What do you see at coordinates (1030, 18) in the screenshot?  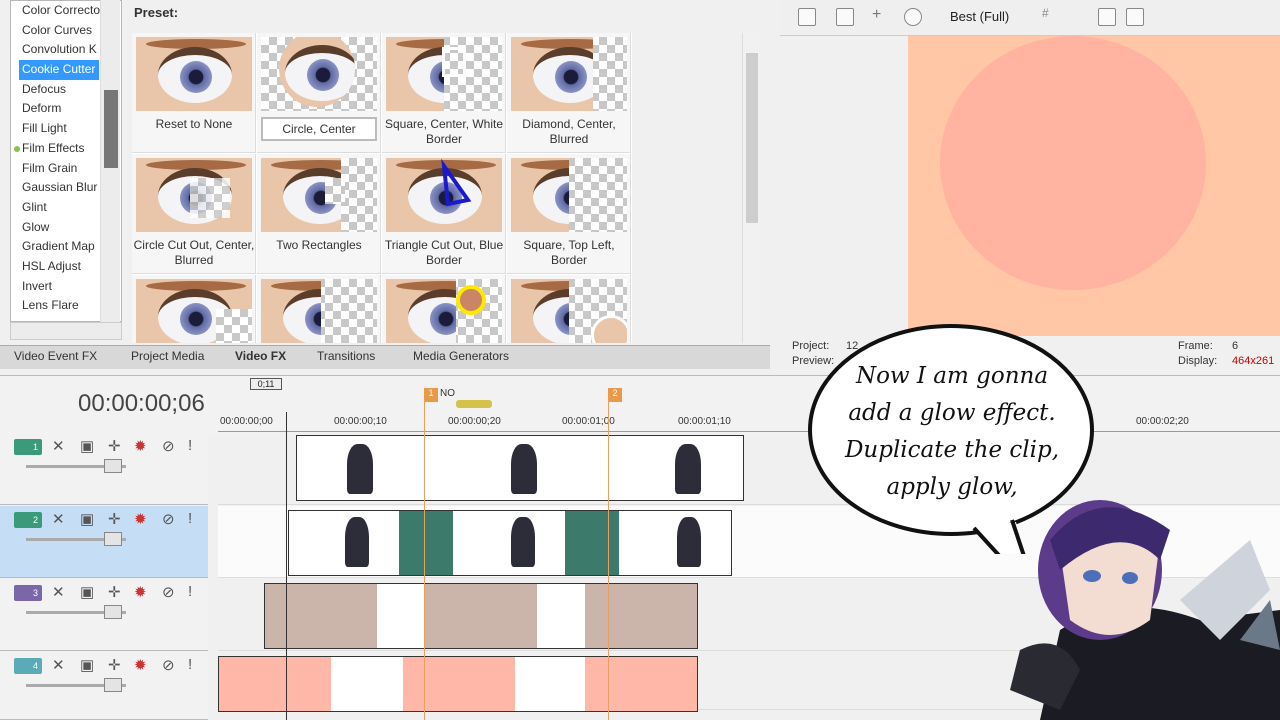 I see `preview-toolbar: + #` at bounding box center [1030, 18].